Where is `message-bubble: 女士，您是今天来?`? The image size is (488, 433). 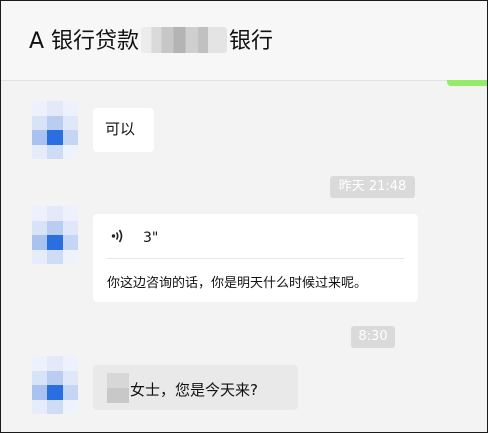 message-bubble: 女士，您是今天来? is located at coordinates (195, 387).